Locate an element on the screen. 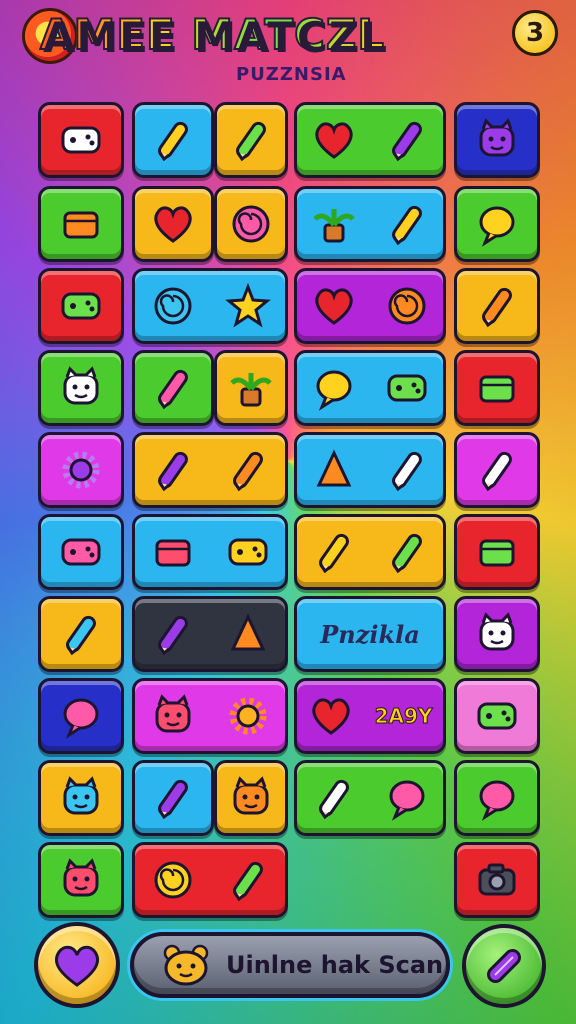 The width and height of the screenshot is (576, 1024). tile-heart is located at coordinates (173, 224).